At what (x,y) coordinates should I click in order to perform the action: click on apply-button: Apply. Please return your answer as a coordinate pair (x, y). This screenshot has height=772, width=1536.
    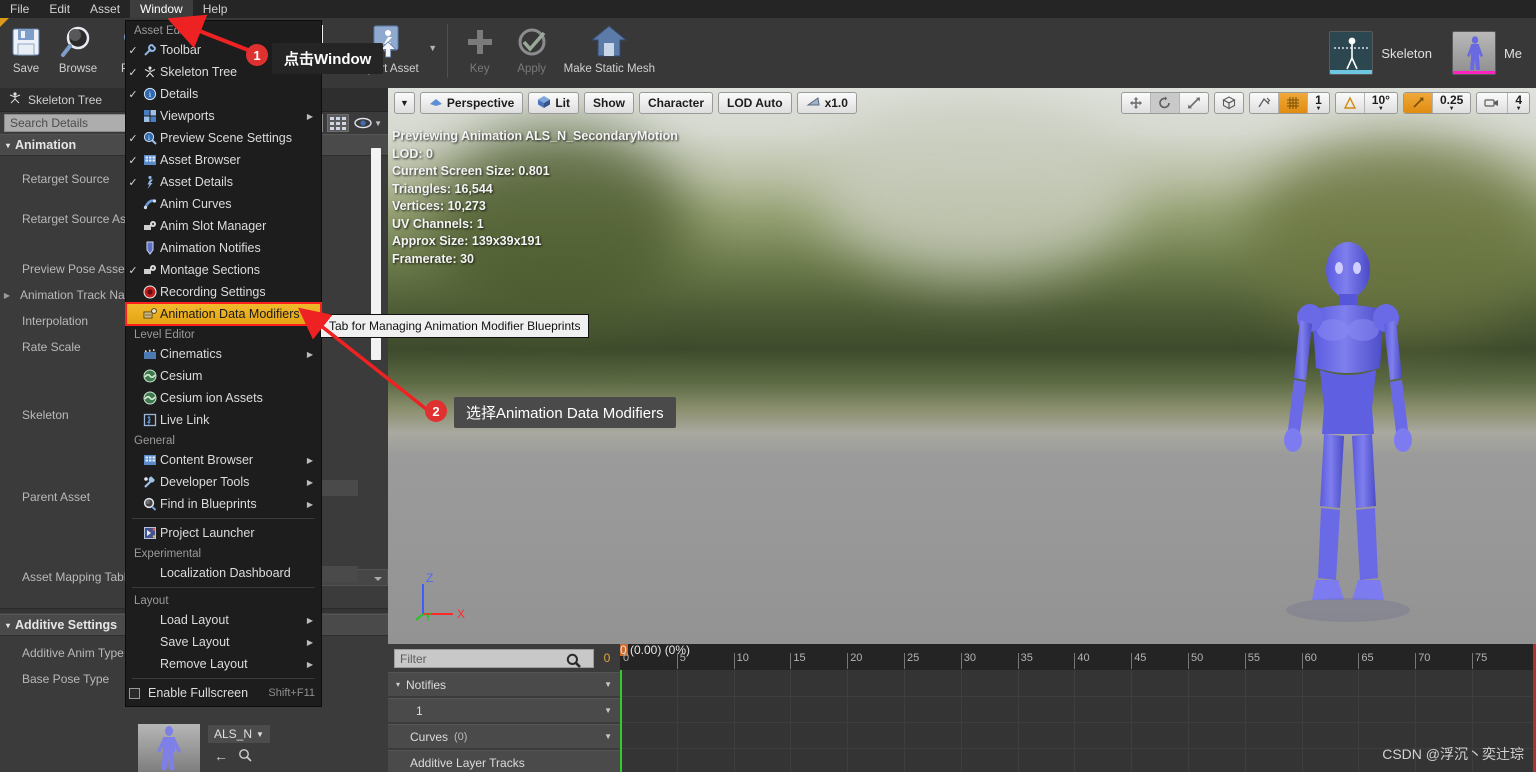
    Looking at the image, I should click on (532, 52).